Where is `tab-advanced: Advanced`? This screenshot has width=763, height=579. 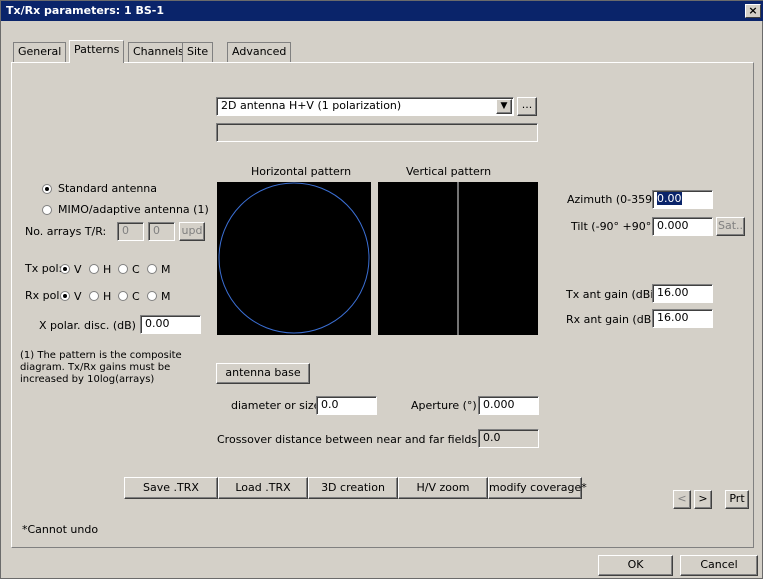
tab-advanced: Advanced is located at coordinates (259, 52).